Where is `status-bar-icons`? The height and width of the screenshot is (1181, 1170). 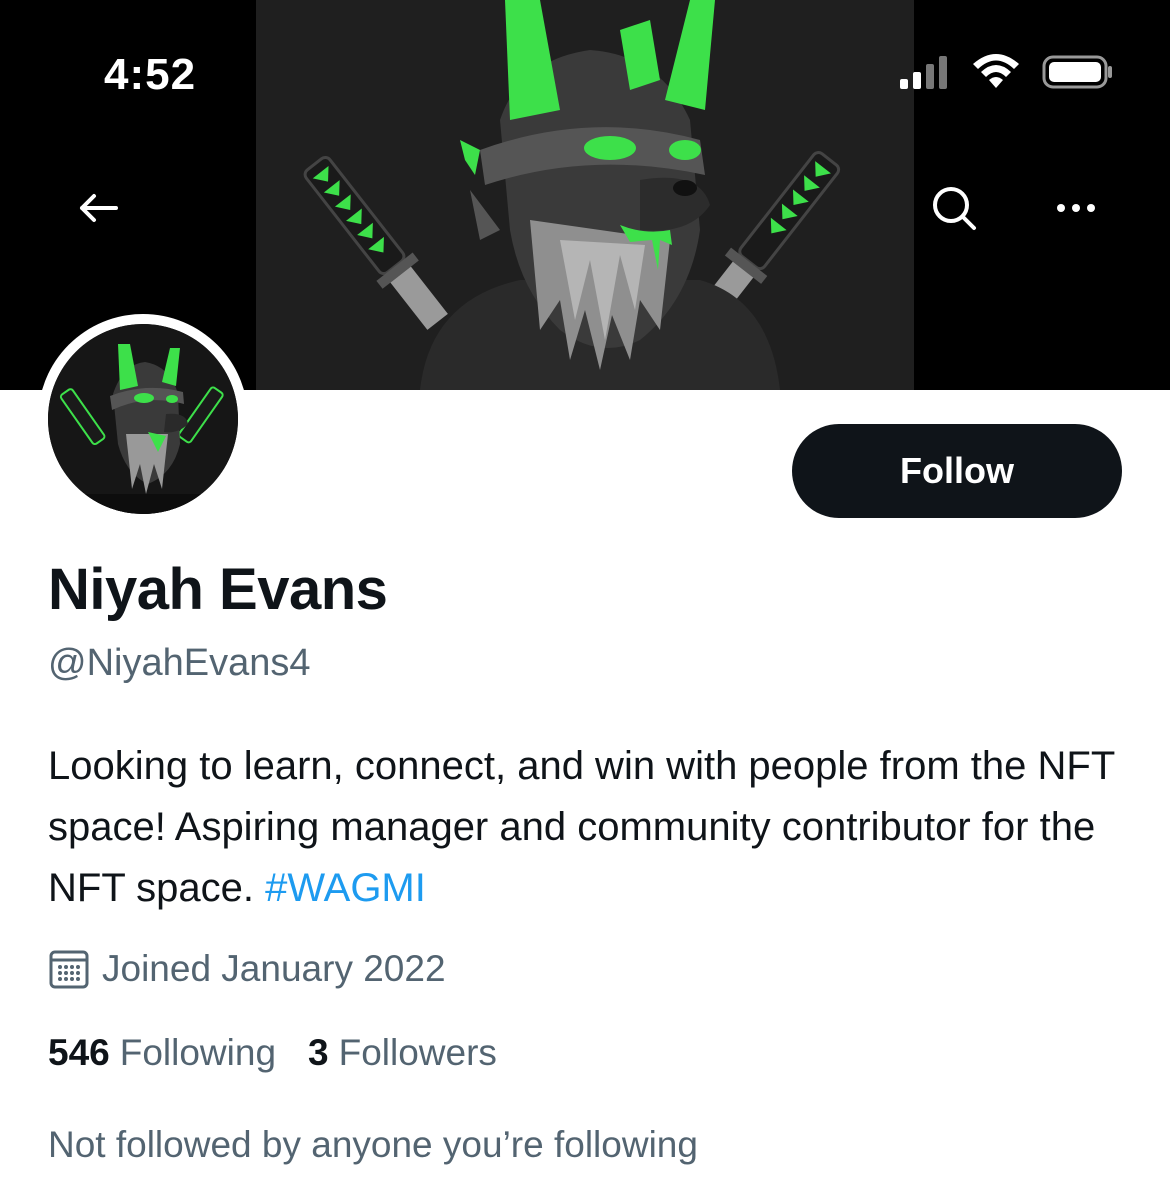
status-bar-icons is located at coordinates (1006, 72).